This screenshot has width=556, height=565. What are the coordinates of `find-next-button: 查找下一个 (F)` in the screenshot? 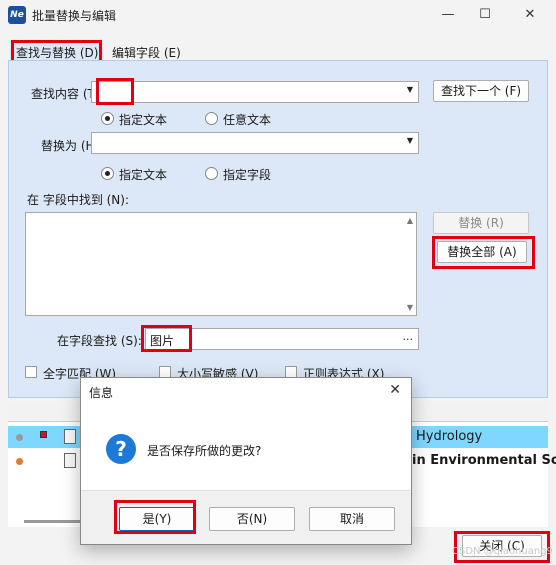 It's located at (481, 91).